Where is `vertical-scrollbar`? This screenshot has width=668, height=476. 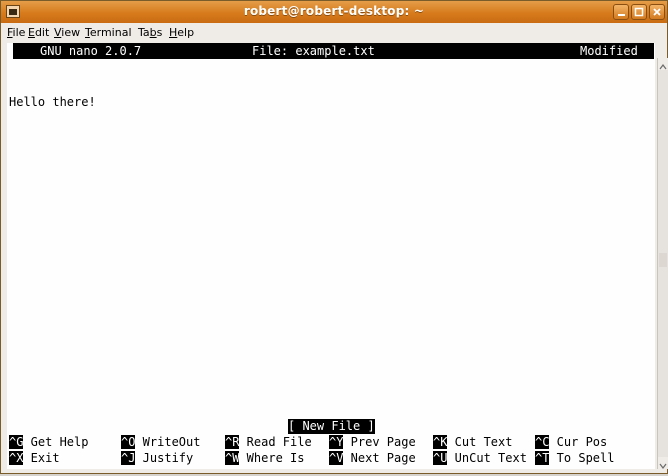 vertical-scrollbar is located at coordinates (662, 263).